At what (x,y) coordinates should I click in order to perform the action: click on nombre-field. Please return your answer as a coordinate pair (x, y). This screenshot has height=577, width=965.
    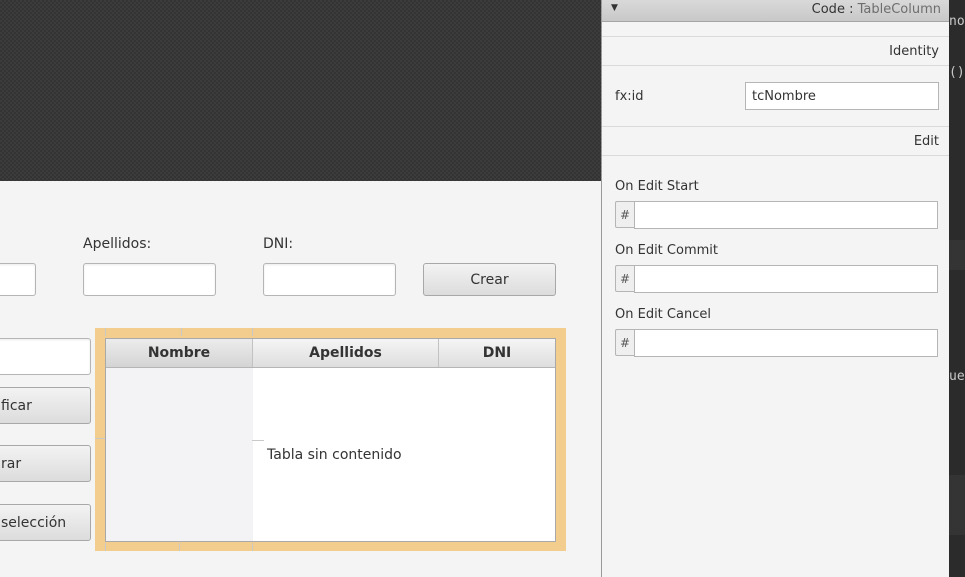
    Looking at the image, I should click on (18, 279).